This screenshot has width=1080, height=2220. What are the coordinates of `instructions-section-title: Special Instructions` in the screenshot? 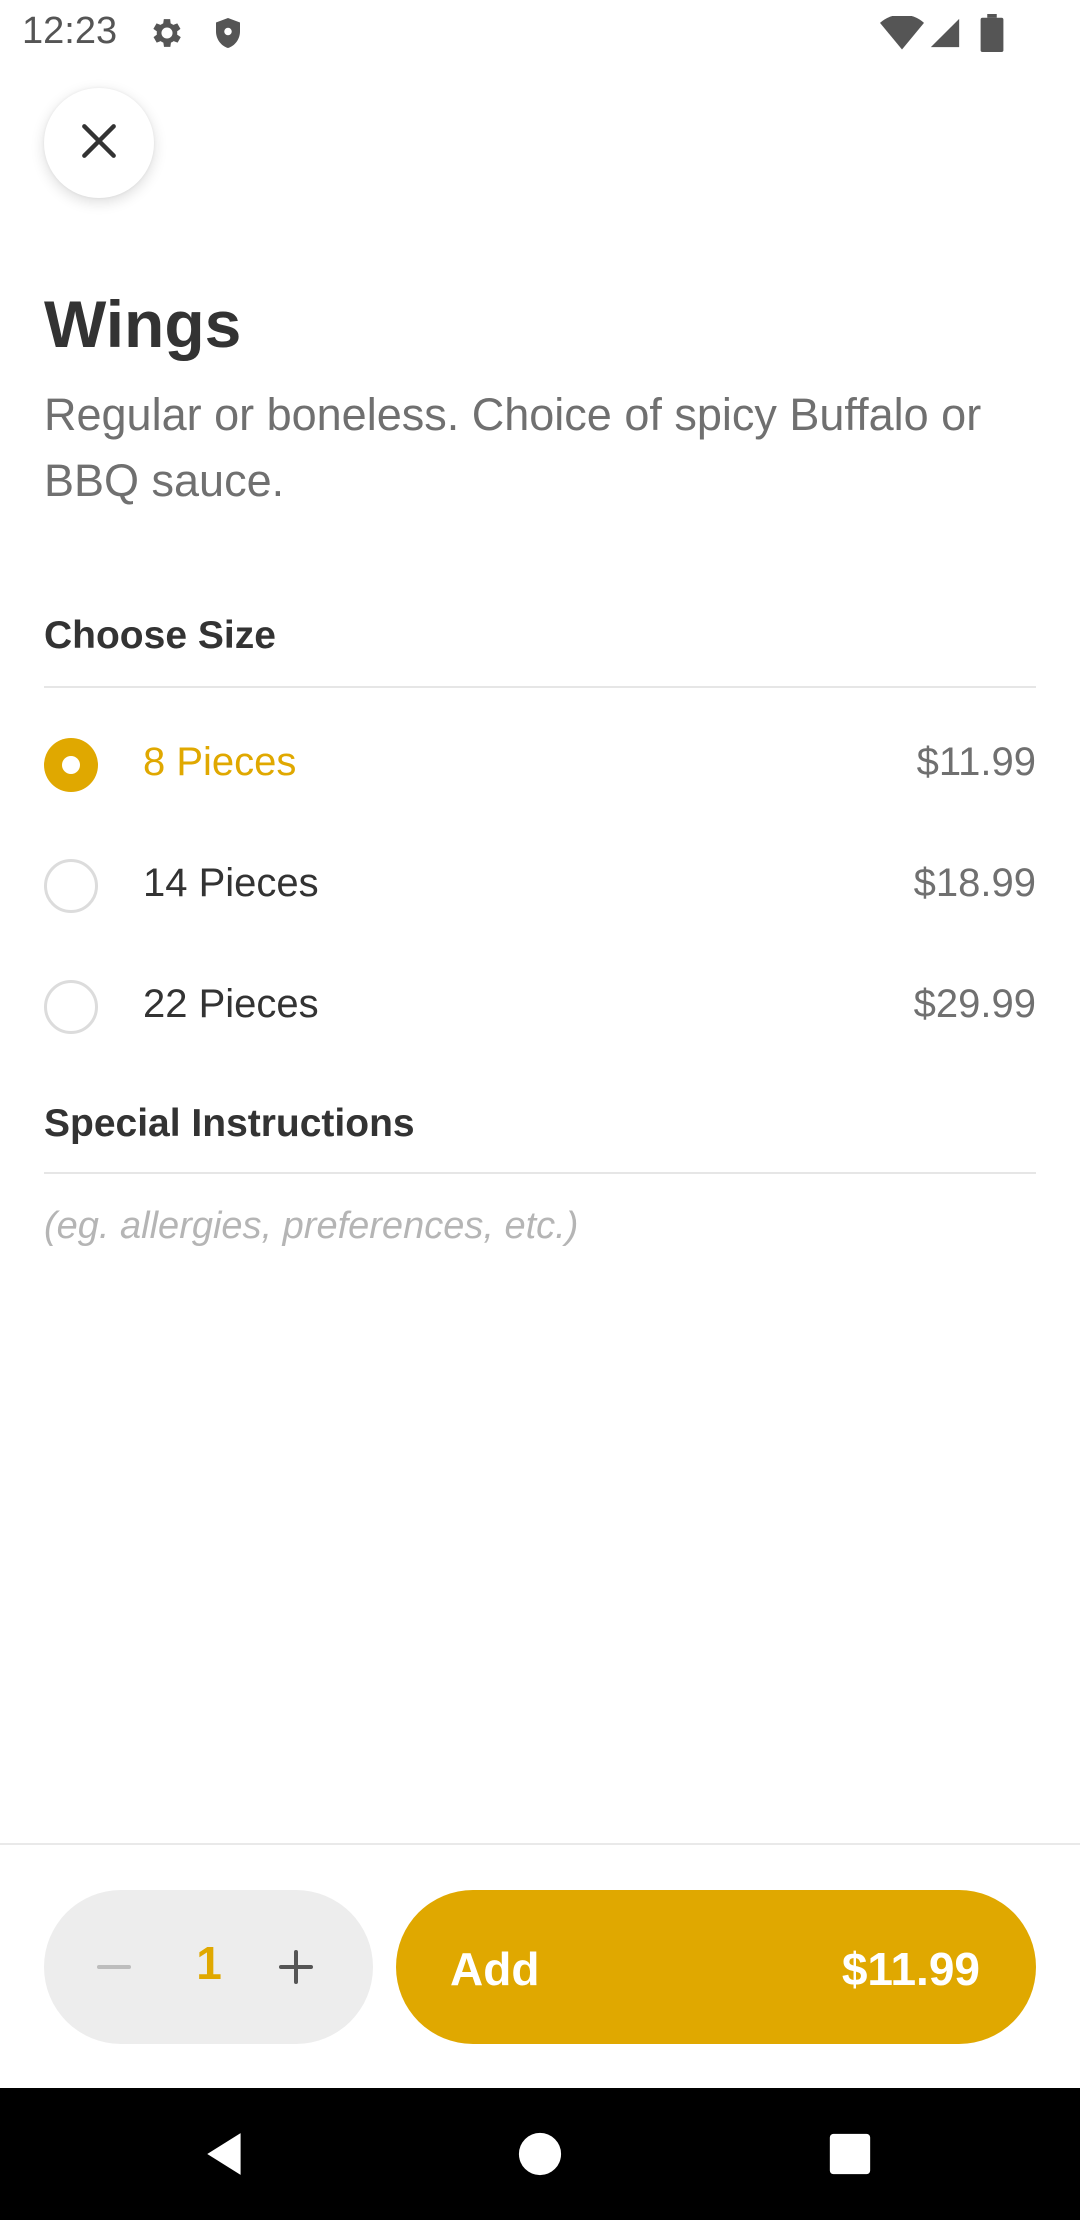 It's located at (229, 1123).